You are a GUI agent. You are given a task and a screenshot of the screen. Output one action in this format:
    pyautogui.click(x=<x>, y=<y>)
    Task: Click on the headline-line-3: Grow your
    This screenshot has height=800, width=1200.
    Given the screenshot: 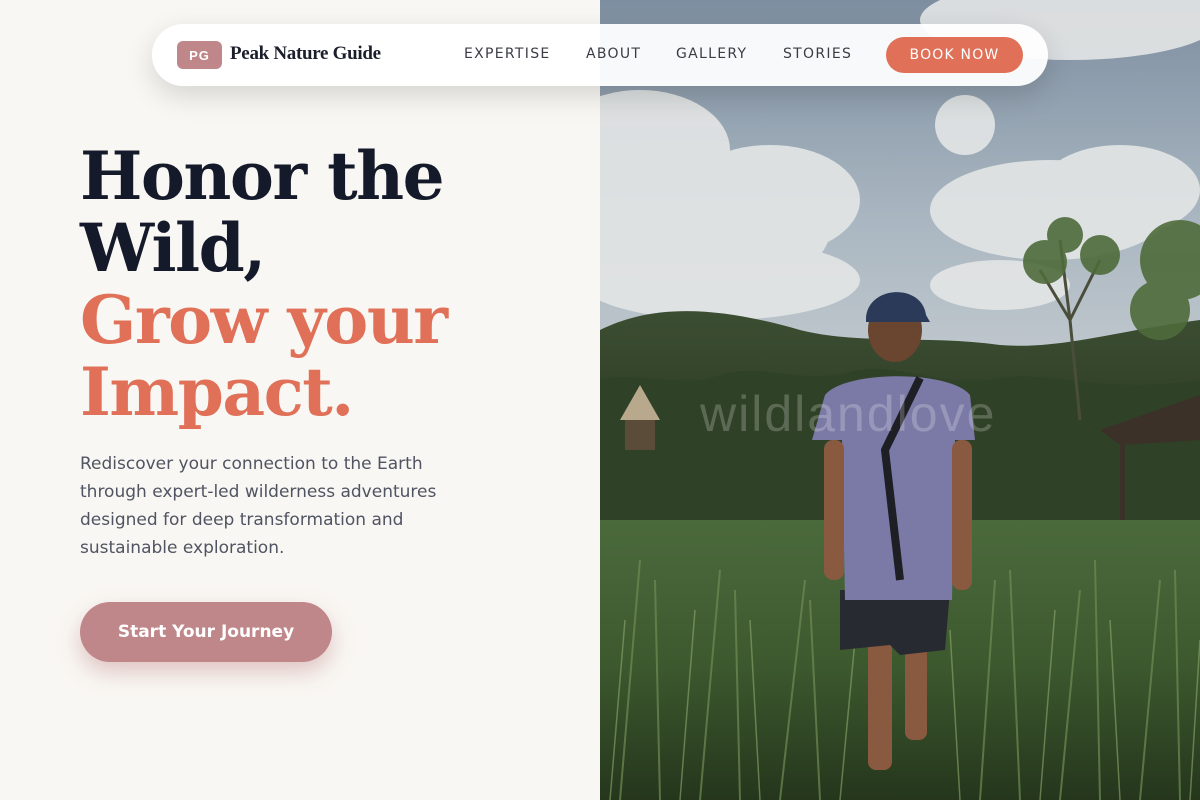 What is the action you would take?
    pyautogui.click(x=264, y=320)
    